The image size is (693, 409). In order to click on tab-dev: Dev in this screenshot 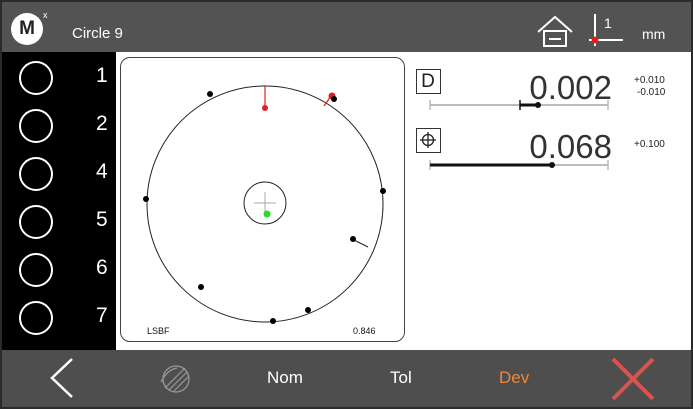, I will do `click(514, 378)`.